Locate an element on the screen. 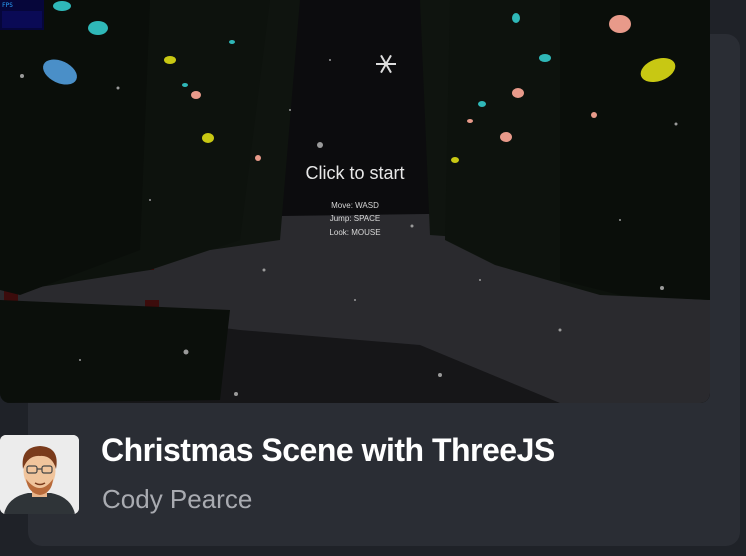 The image size is (746, 556). avatar is located at coordinates (39, 474).